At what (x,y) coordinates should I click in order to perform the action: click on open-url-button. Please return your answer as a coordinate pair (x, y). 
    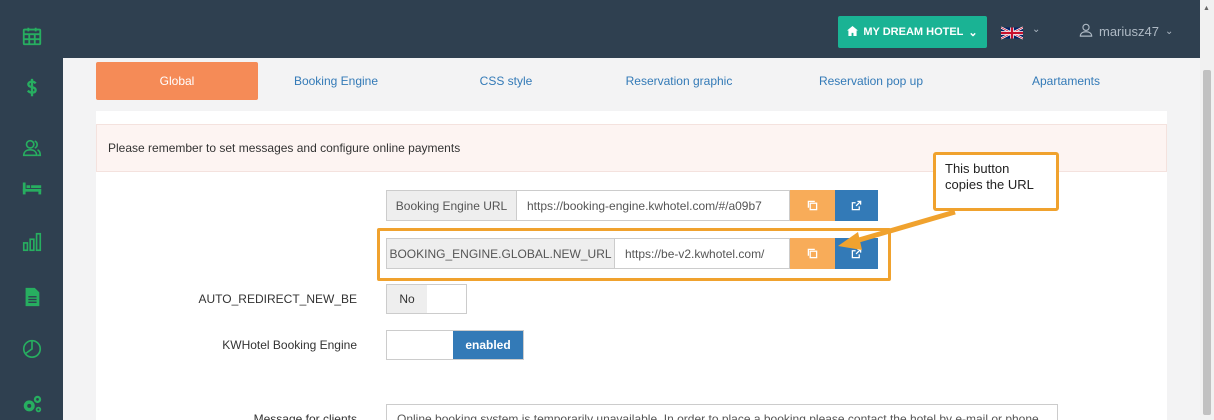
    Looking at the image, I should click on (856, 205).